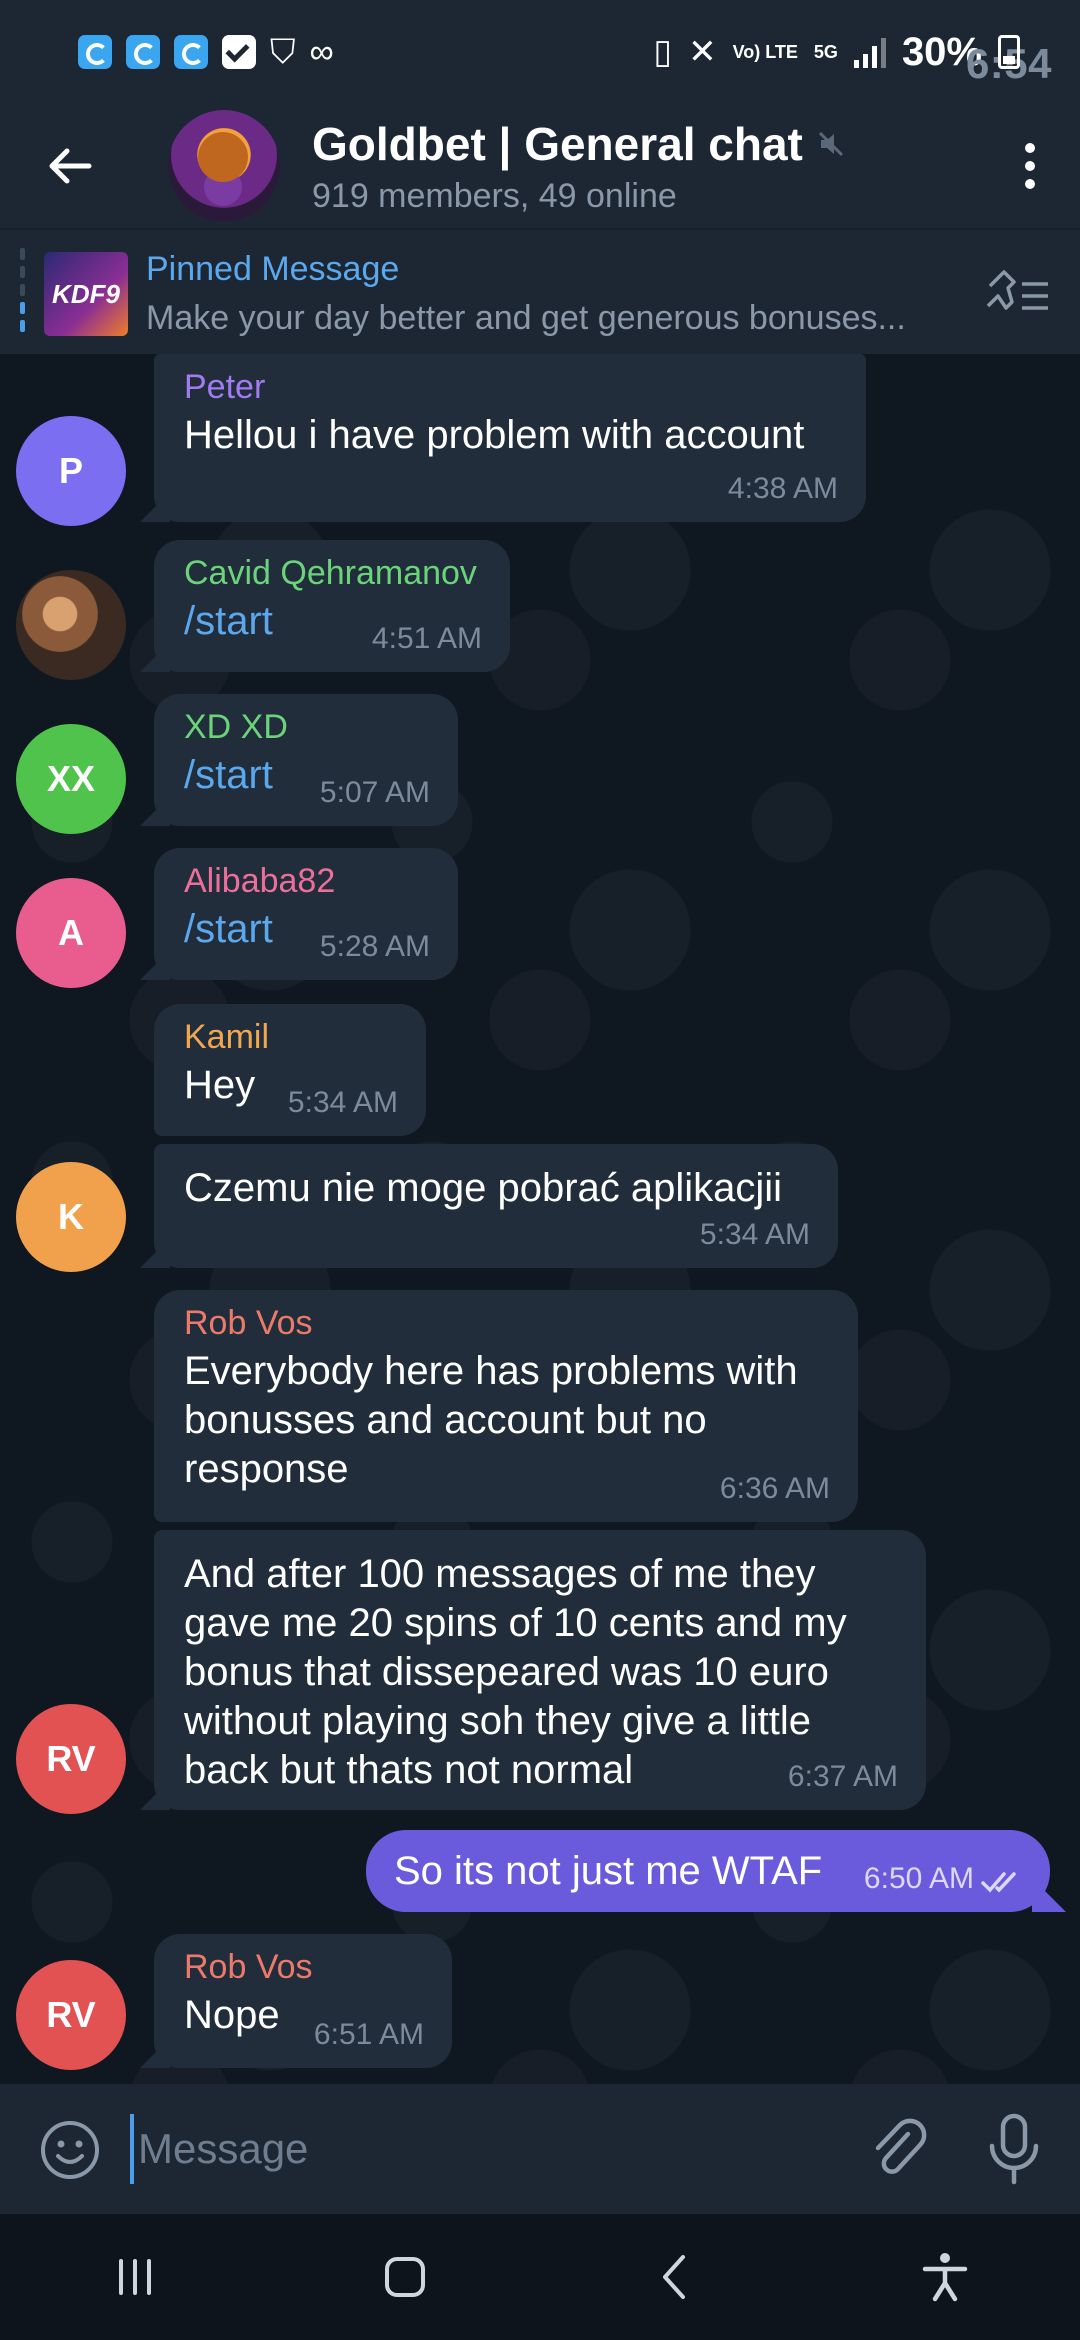 This screenshot has width=1080, height=2340. I want to click on shield-icon: ⛉, so click(283, 52).